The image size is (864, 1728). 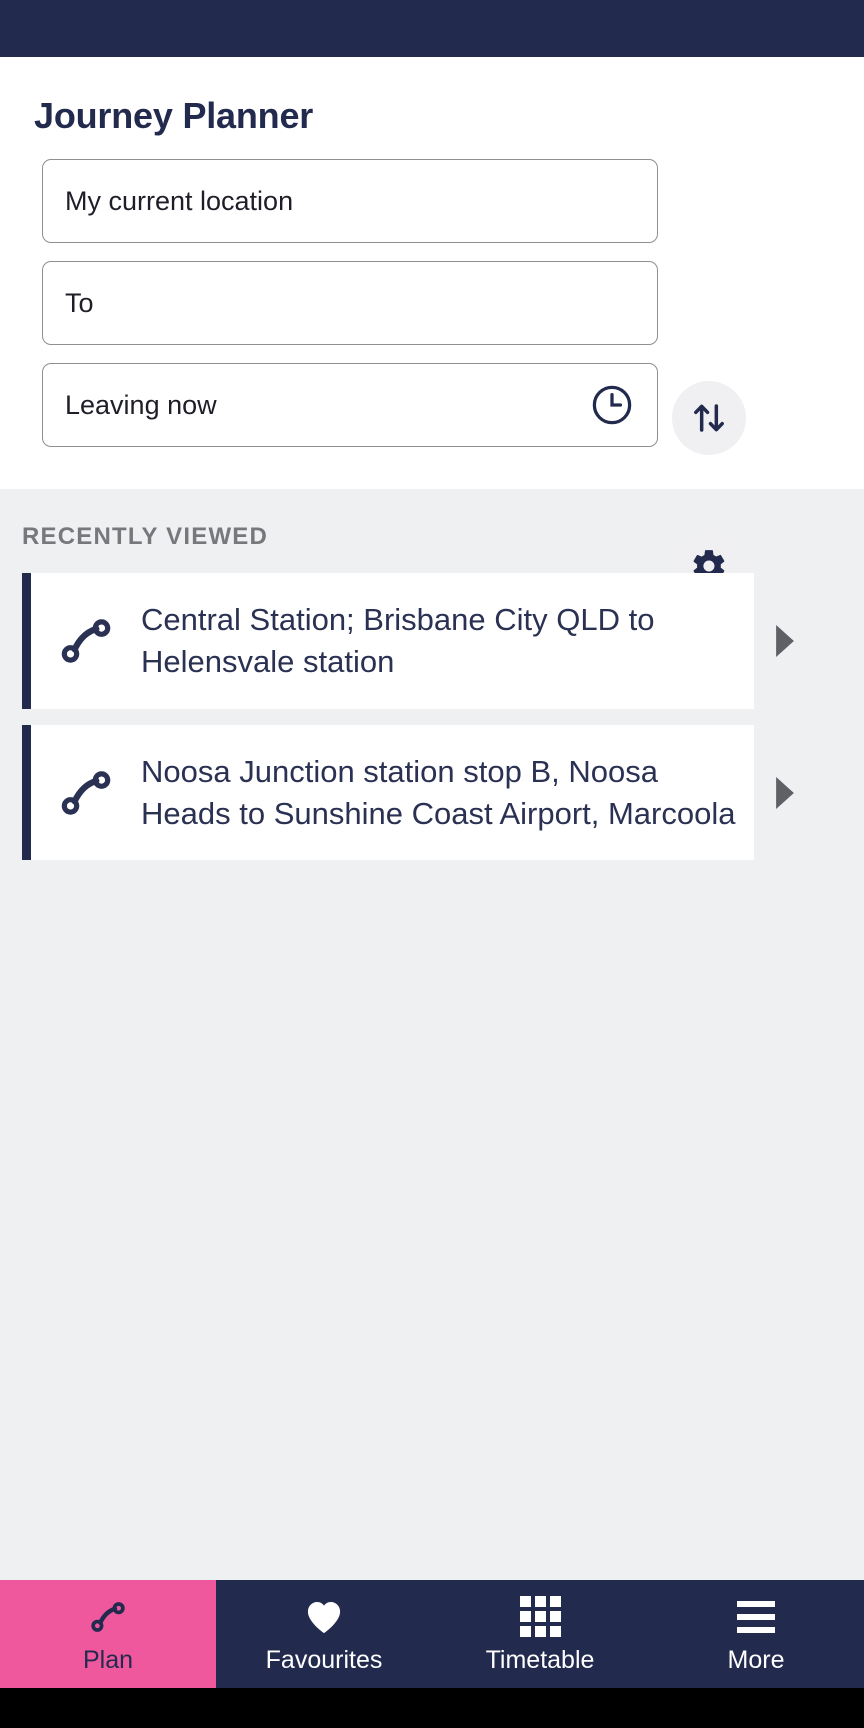 I want to click on nav-item-plan: Plan, so click(x=108, y=1634).